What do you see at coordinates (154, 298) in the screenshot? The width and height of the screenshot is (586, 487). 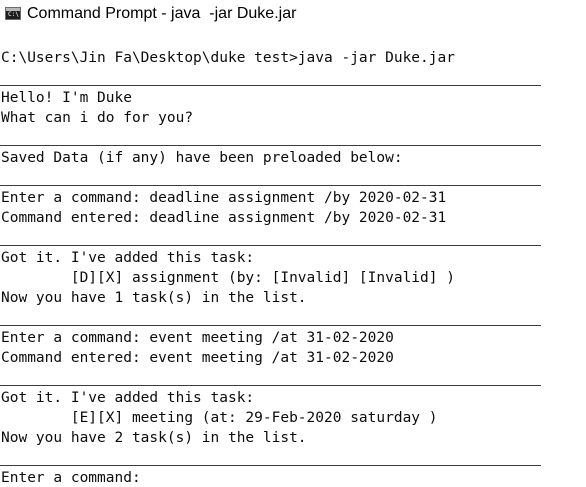 I see `task-count: Now you have 1 task(s) in the list.` at bounding box center [154, 298].